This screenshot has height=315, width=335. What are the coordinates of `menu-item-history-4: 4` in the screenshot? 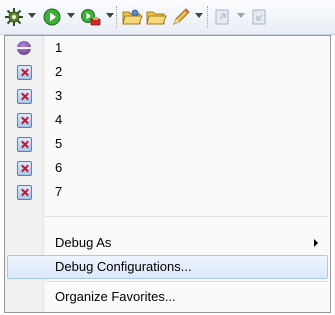 It's located at (167, 120).